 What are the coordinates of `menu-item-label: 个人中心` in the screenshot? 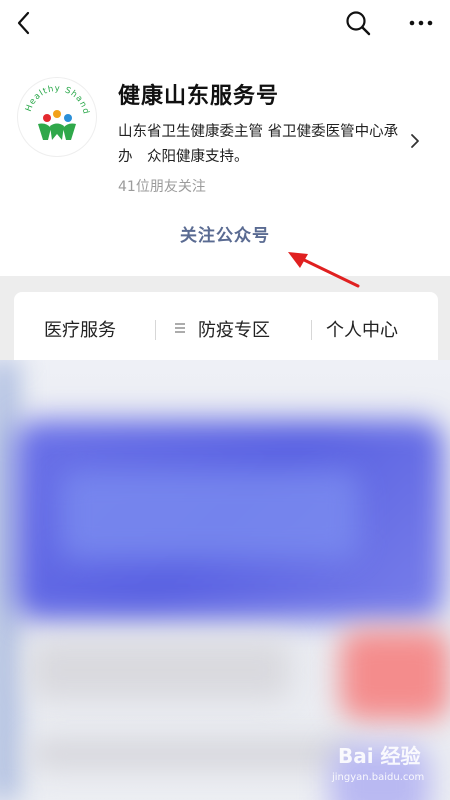 It's located at (362, 330).